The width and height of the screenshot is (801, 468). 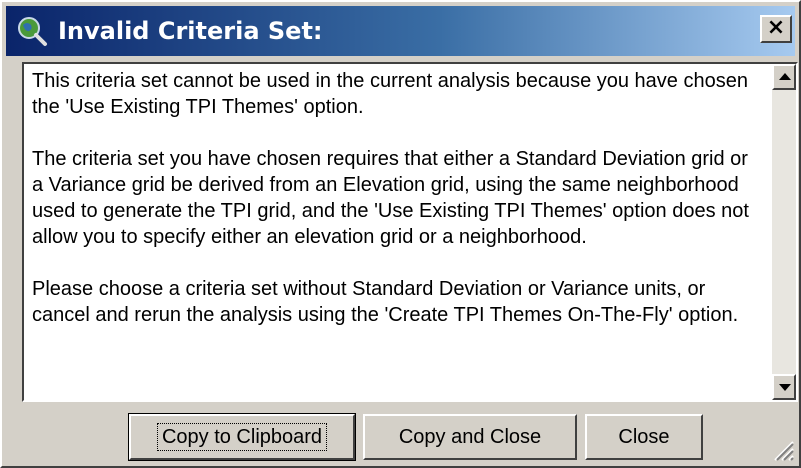 What do you see at coordinates (784, 232) in the screenshot?
I see `vertical-scrollbar` at bounding box center [784, 232].